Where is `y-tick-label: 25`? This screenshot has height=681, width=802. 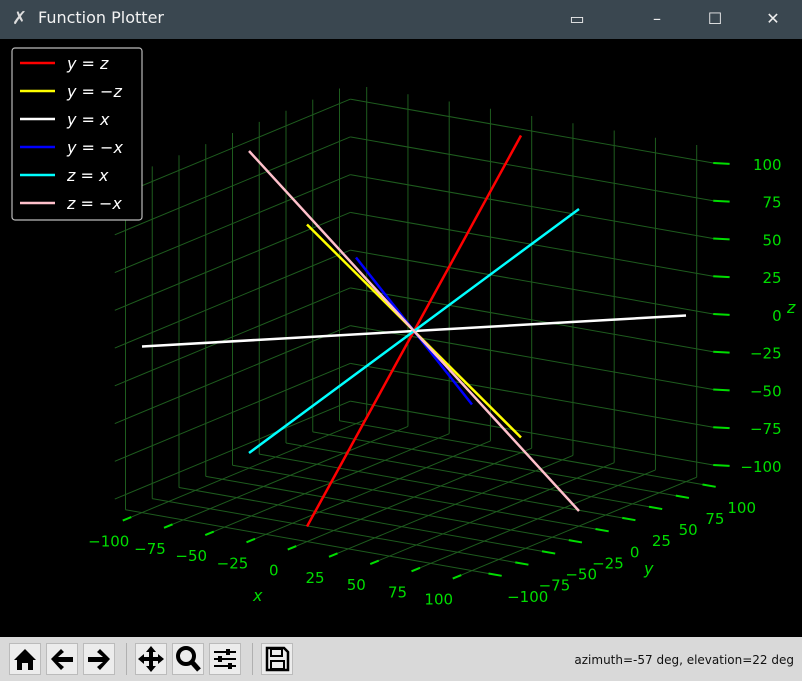 y-tick-label: 25 is located at coordinates (661, 541).